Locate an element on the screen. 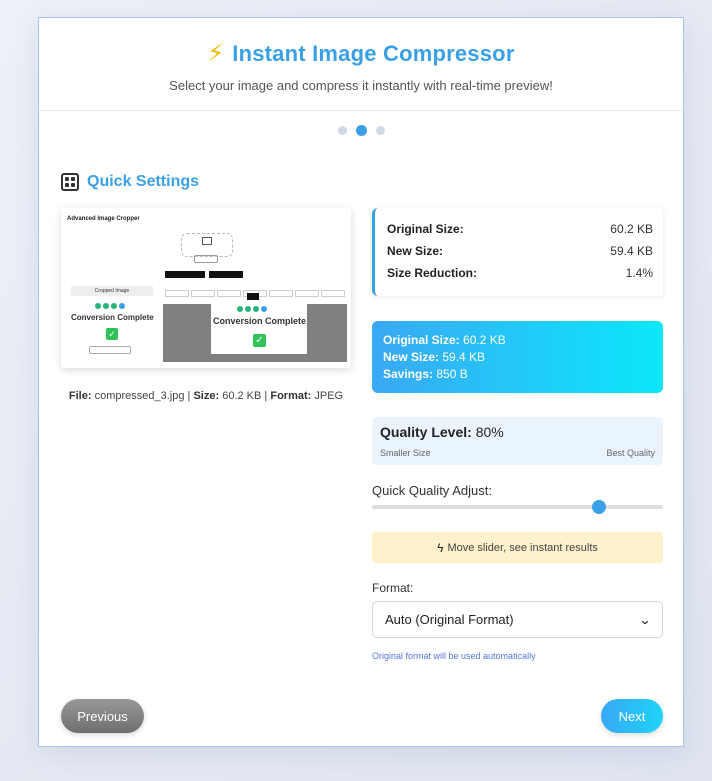  lightning-icon: ⚡ is located at coordinates (216, 53).